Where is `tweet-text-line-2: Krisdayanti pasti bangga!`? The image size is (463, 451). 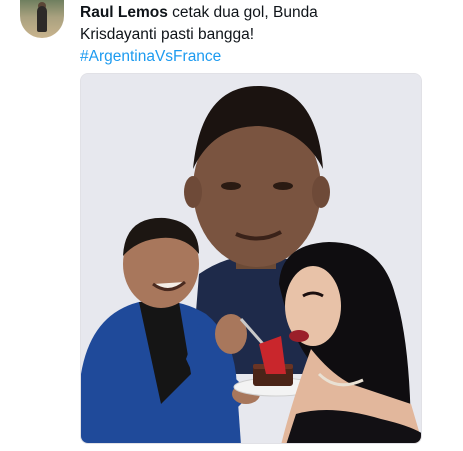
tweet-text-line-2: Krisdayanti pasti bangga! is located at coordinates (167, 34).